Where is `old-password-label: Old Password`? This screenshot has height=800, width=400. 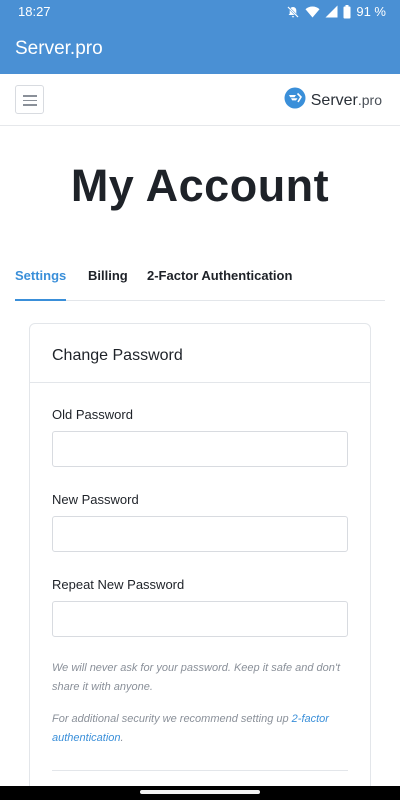
old-password-label: Old Password is located at coordinates (92, 414).